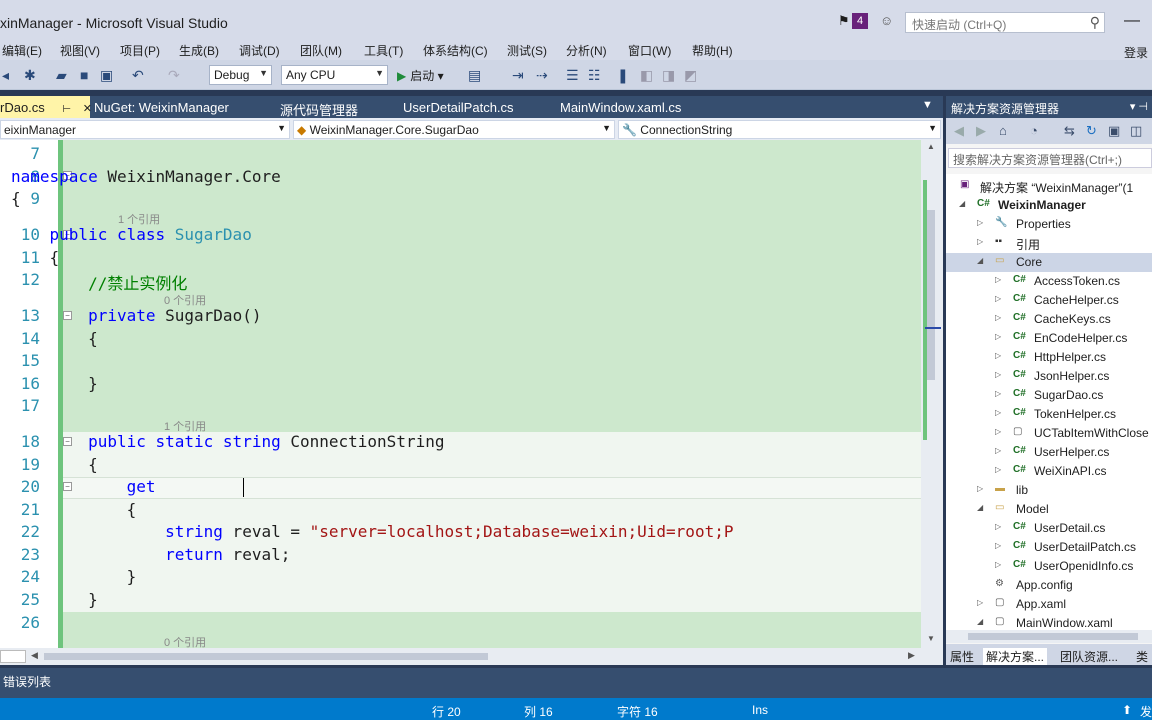 The height and width of the screenshot is (720, 1152). I want to click on step-over-icon: ⇢, so click(542, 75).